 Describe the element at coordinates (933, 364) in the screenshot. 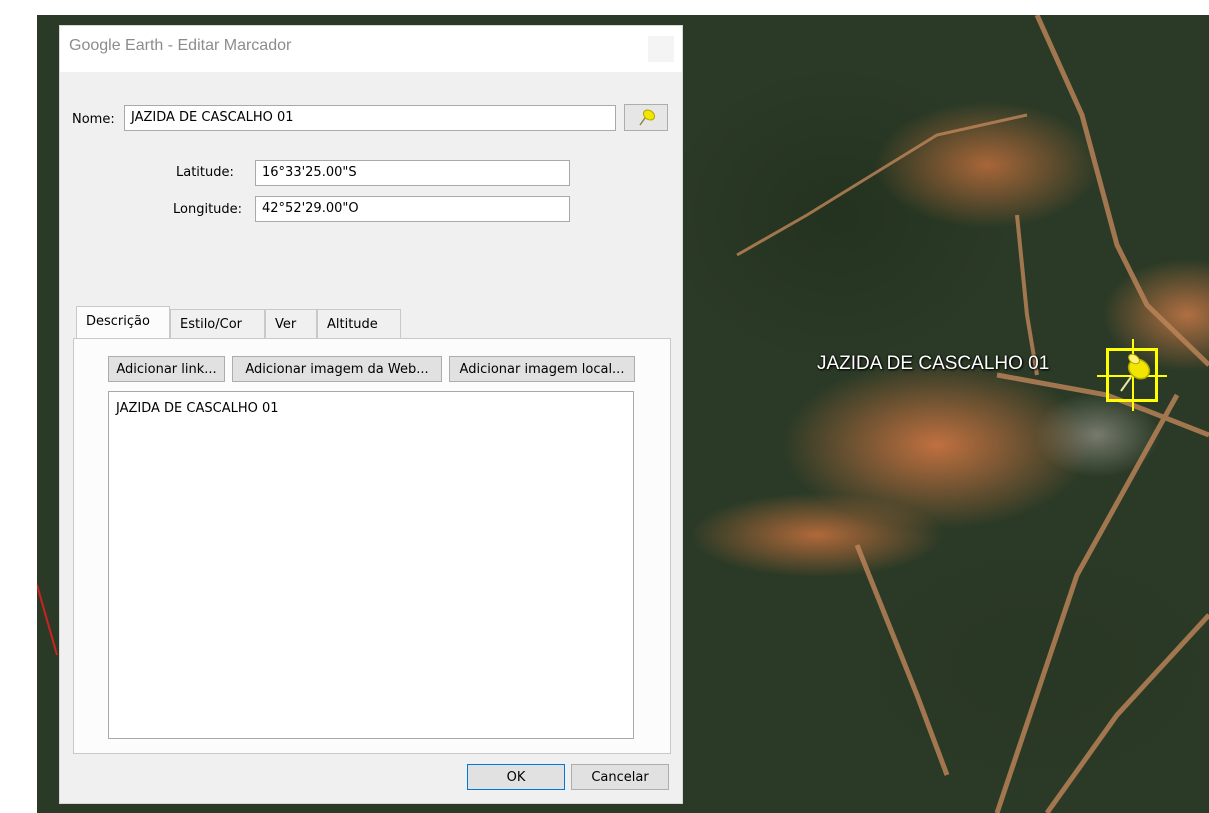

I see `placemark-label: JAZIDA DE CASCALHO 01` at that location.